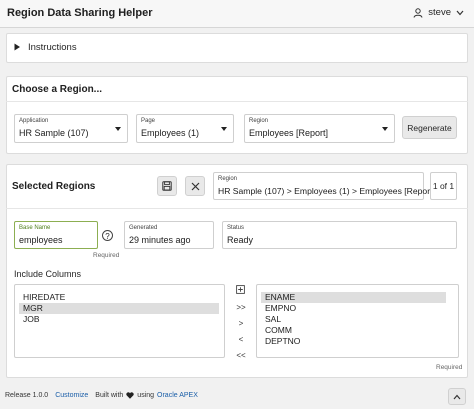 The height and width of the screenshot is (409, 474). I want to click on move-all-button: >>, so click(241, 308).